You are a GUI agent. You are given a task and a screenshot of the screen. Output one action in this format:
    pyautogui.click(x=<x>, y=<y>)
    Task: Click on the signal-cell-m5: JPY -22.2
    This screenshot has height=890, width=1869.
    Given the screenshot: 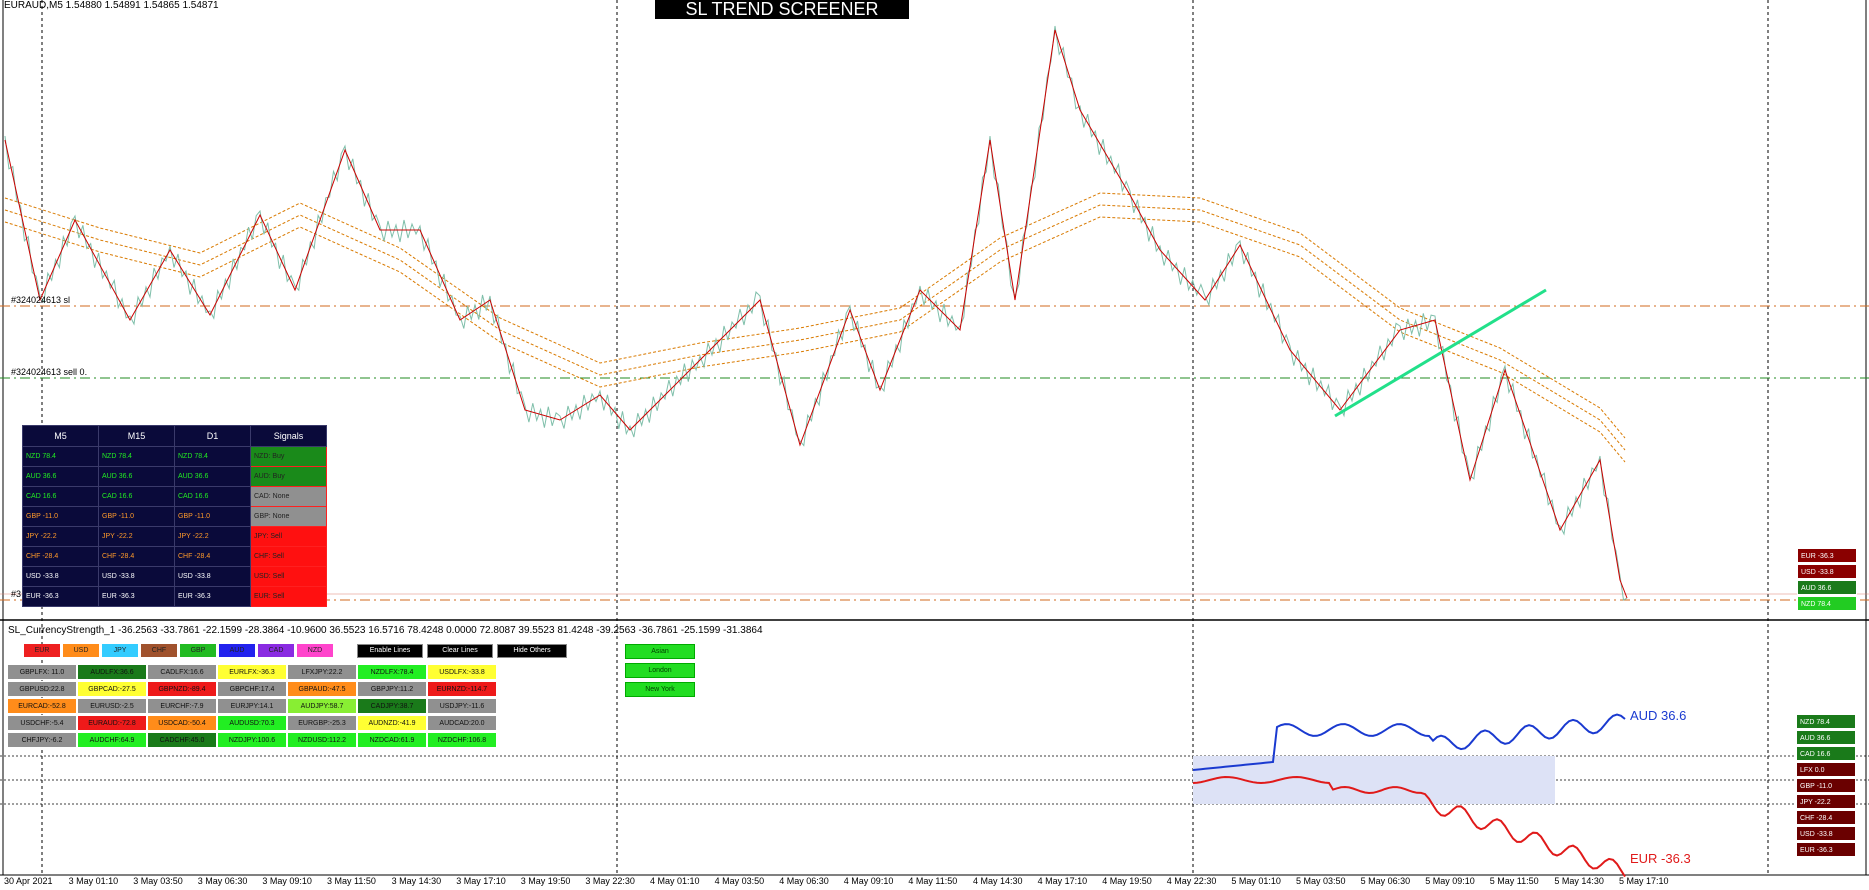 What is the action you would take?
    pyautogui.click(x=60, y=536)
    